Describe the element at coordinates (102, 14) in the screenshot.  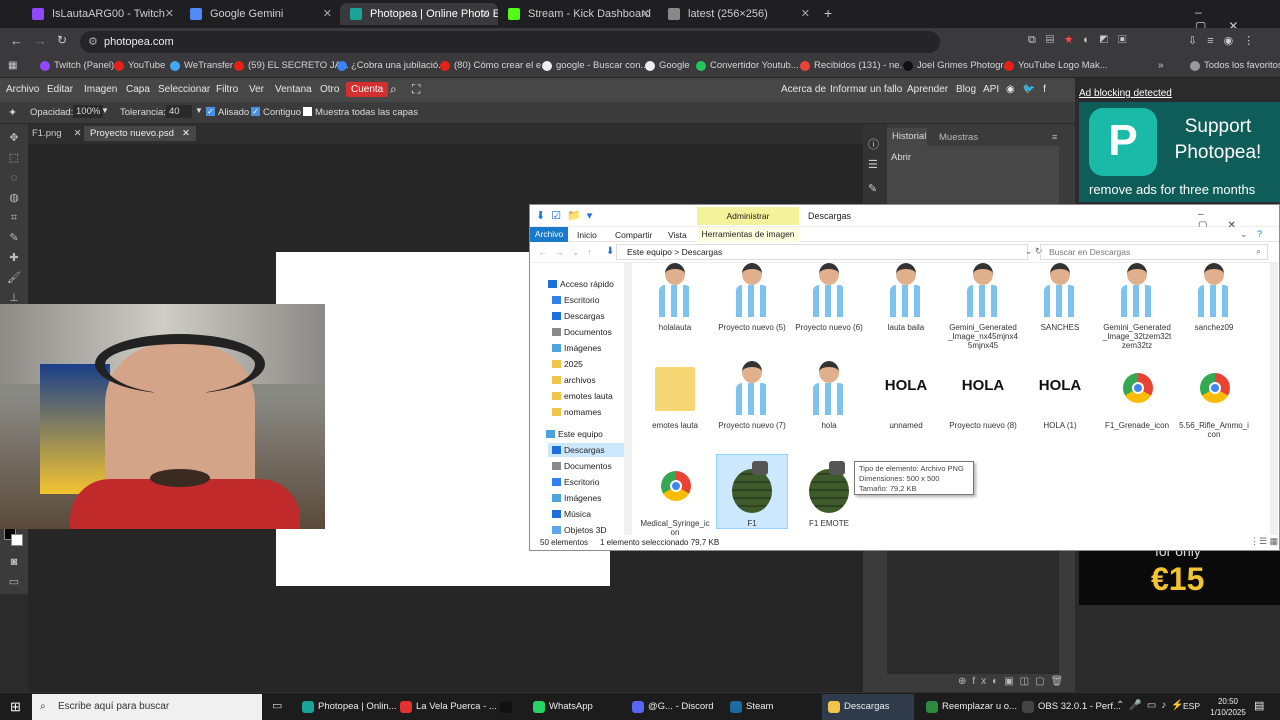
I see `tab-twitch: IsLautaARG00 - Twitch ✕` at that location.